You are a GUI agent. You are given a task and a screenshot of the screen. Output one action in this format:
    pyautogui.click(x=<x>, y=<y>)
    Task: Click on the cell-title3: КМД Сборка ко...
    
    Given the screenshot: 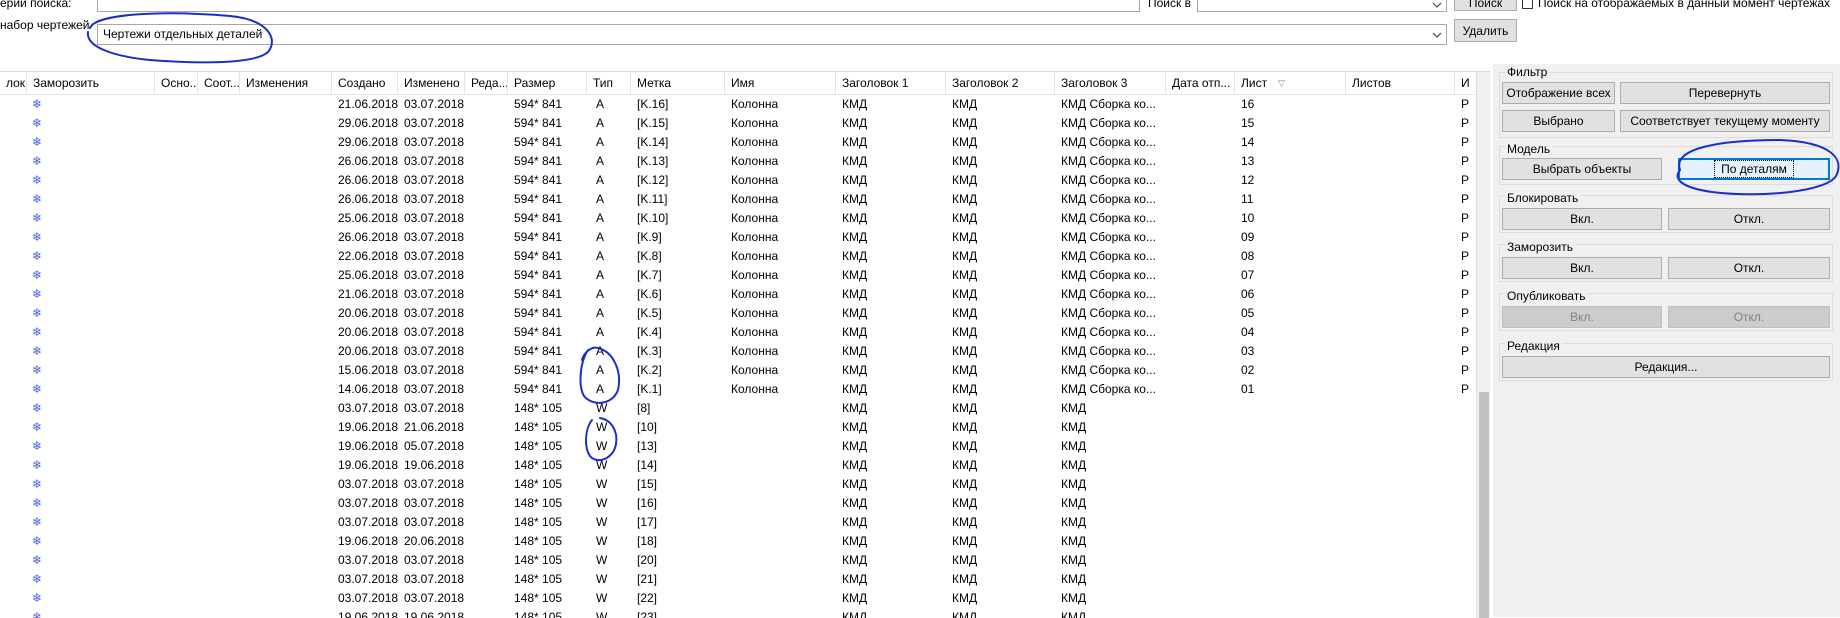 What is the action you would take?
    pyautogui.click(x=1108, y=180)
    